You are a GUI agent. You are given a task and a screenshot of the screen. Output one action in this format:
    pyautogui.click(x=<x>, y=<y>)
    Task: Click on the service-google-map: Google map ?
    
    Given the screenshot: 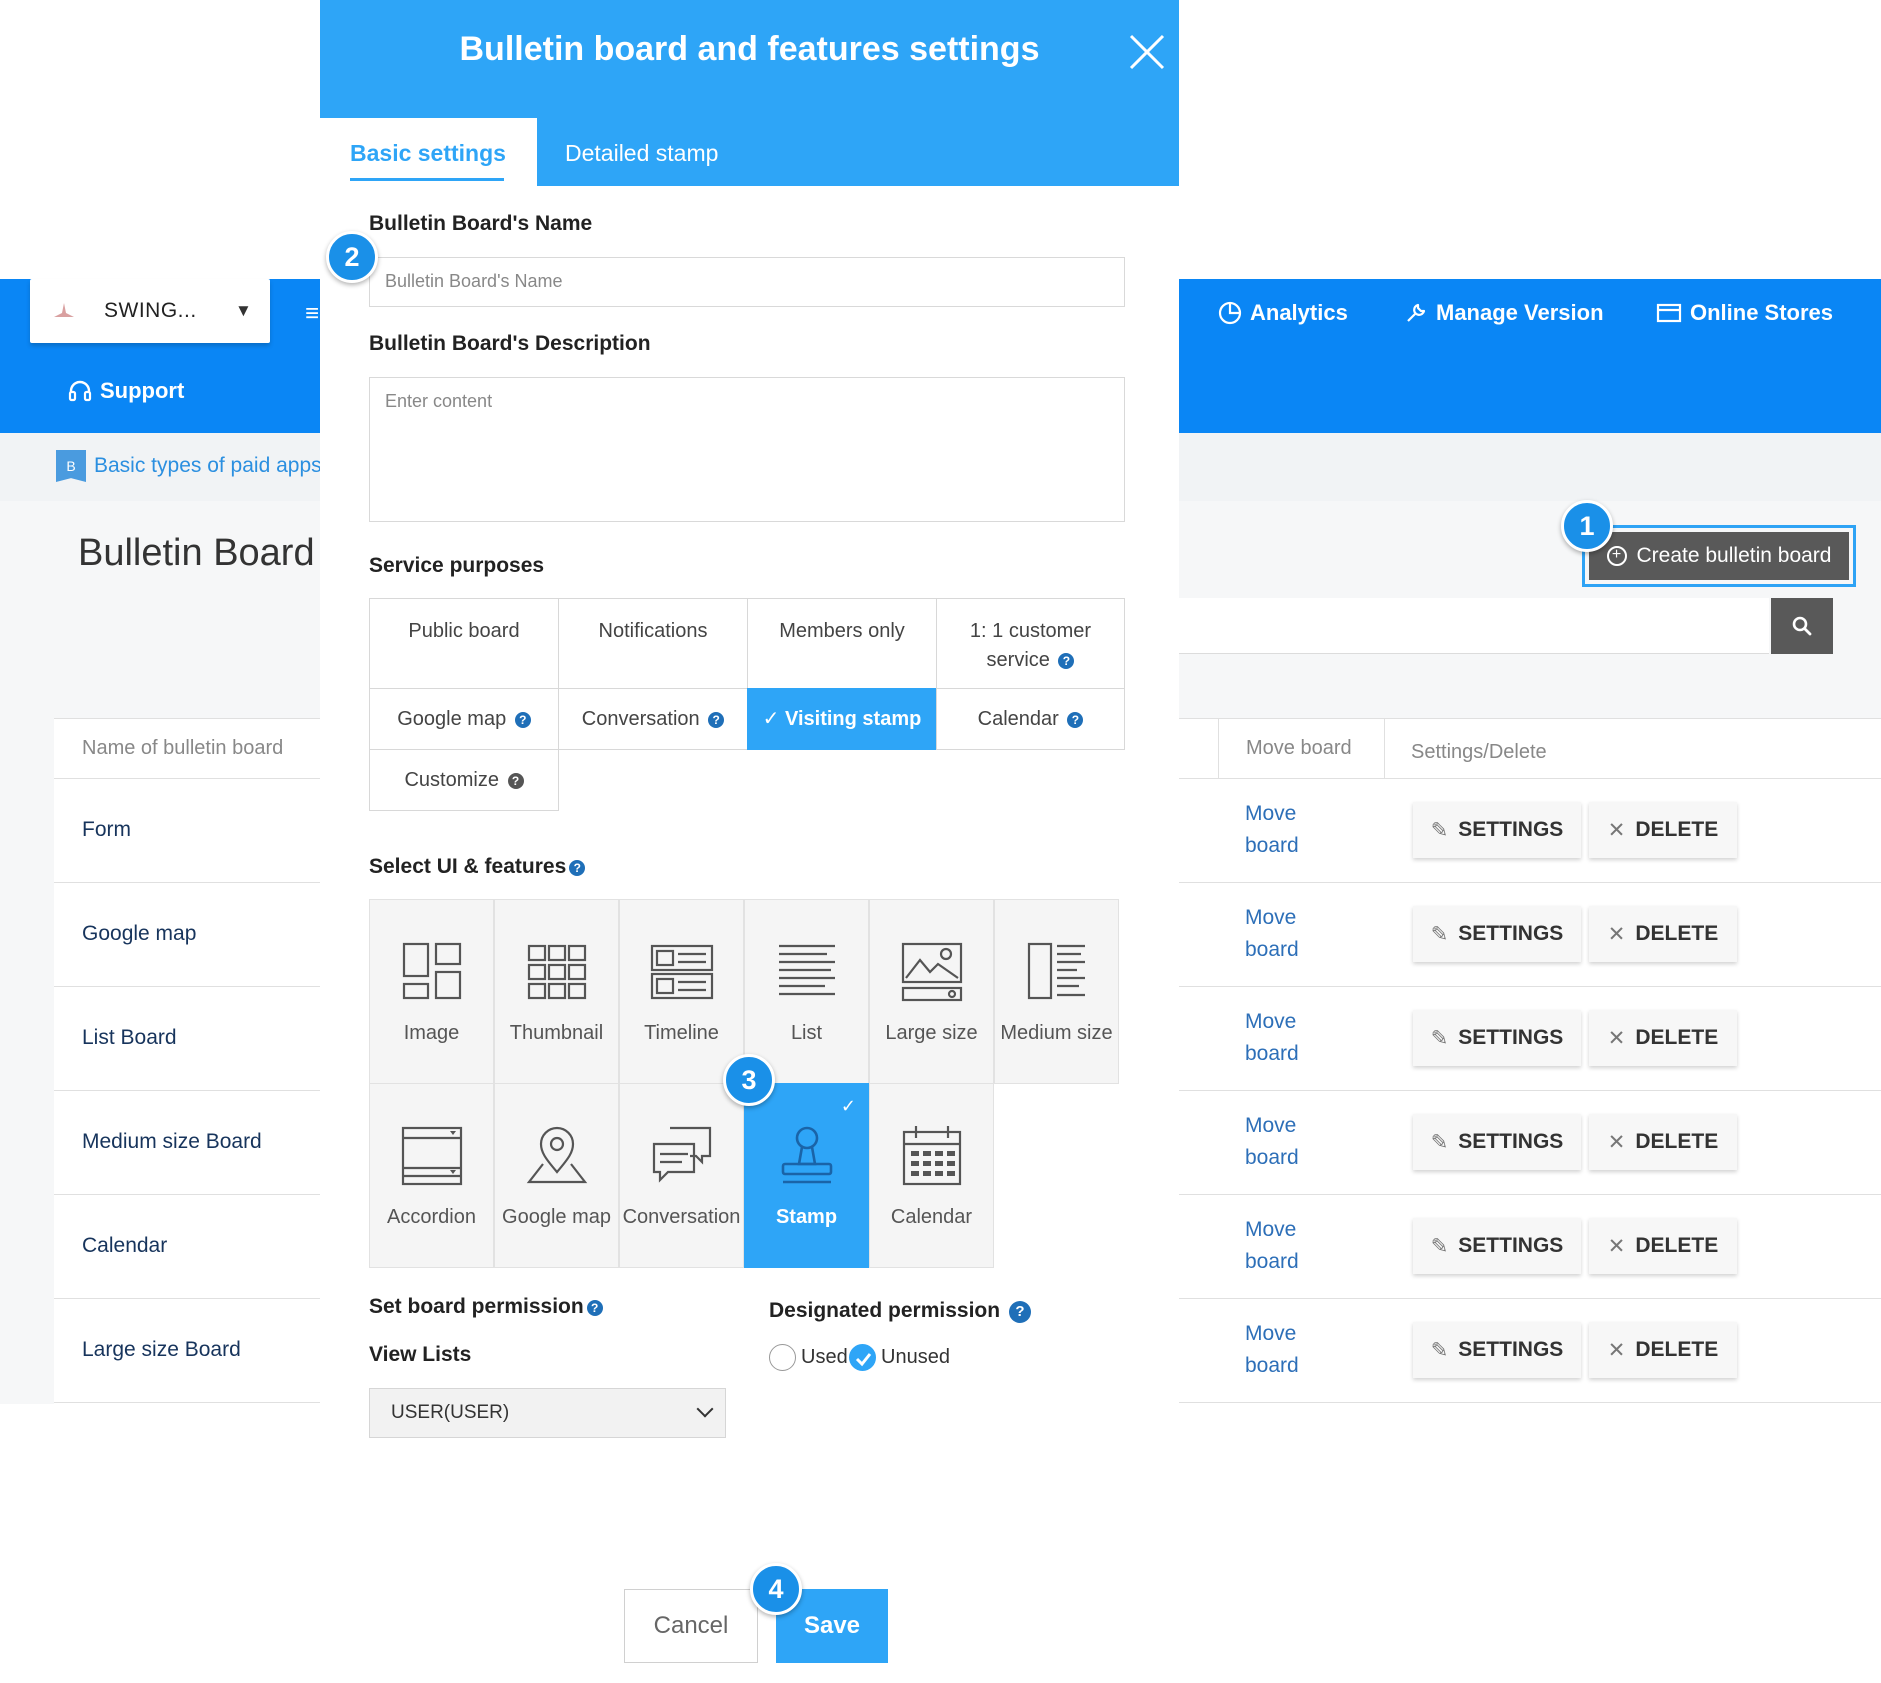 What is the action you would take?
    pyautogui.click(x=464, y=719)
    